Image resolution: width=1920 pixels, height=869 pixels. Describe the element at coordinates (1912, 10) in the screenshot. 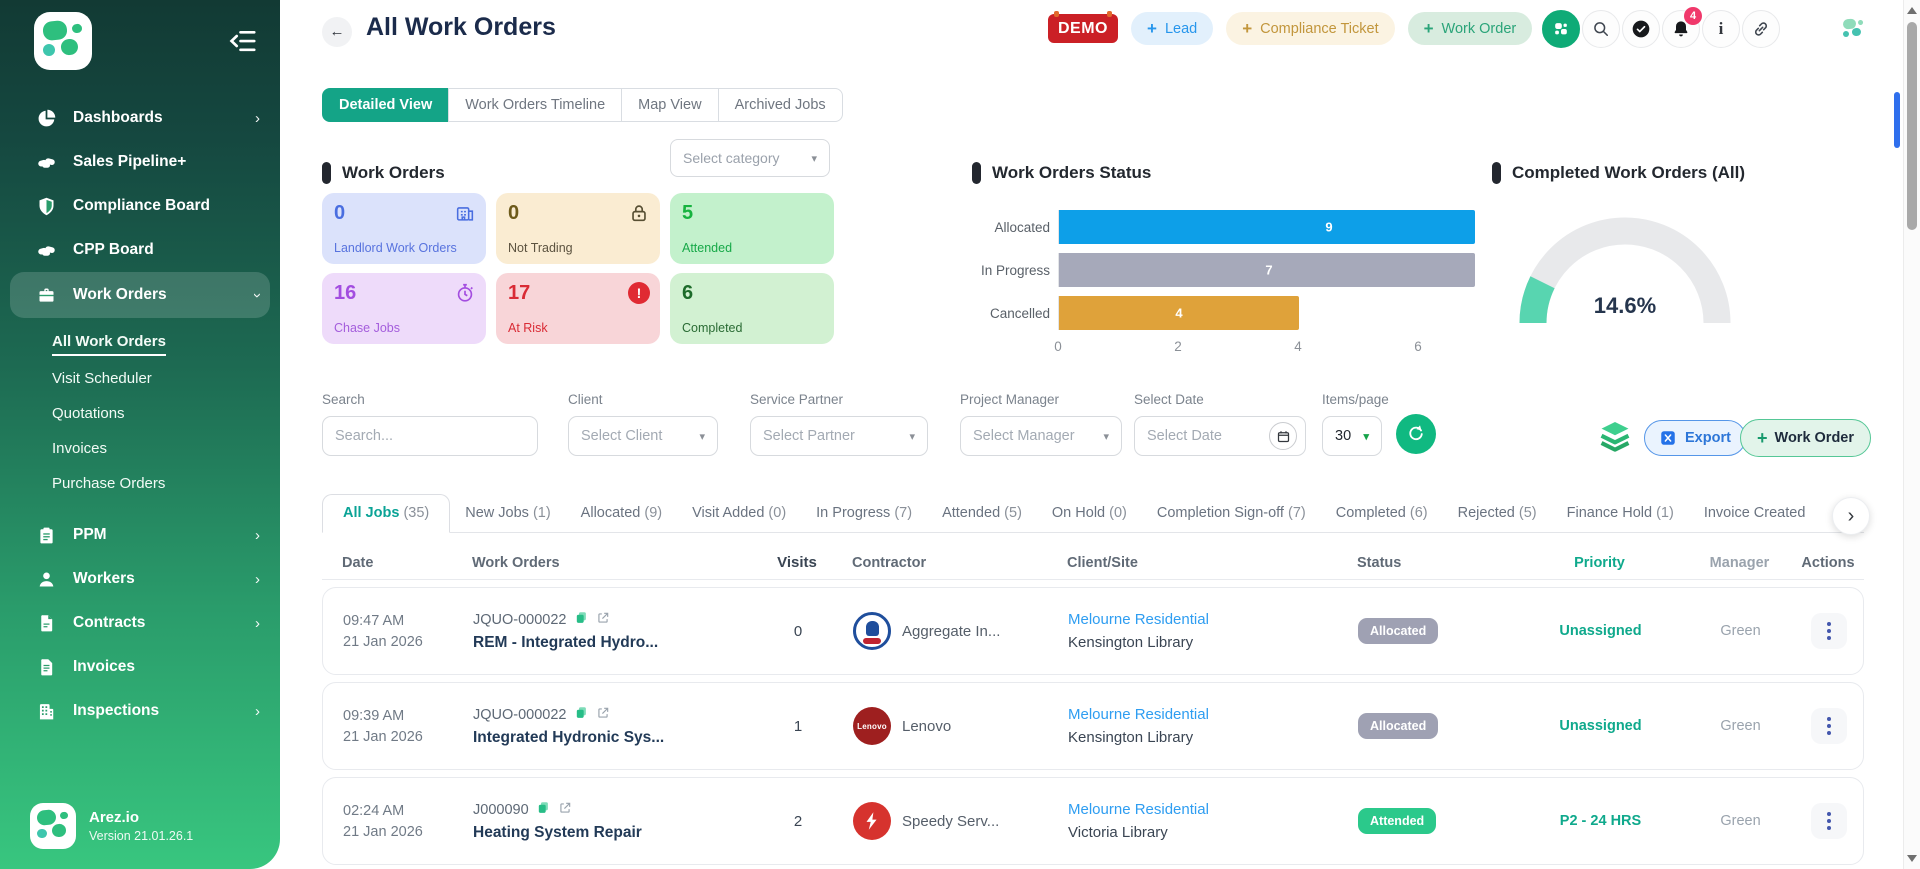

I see `scroll-up-arrow` at that location.